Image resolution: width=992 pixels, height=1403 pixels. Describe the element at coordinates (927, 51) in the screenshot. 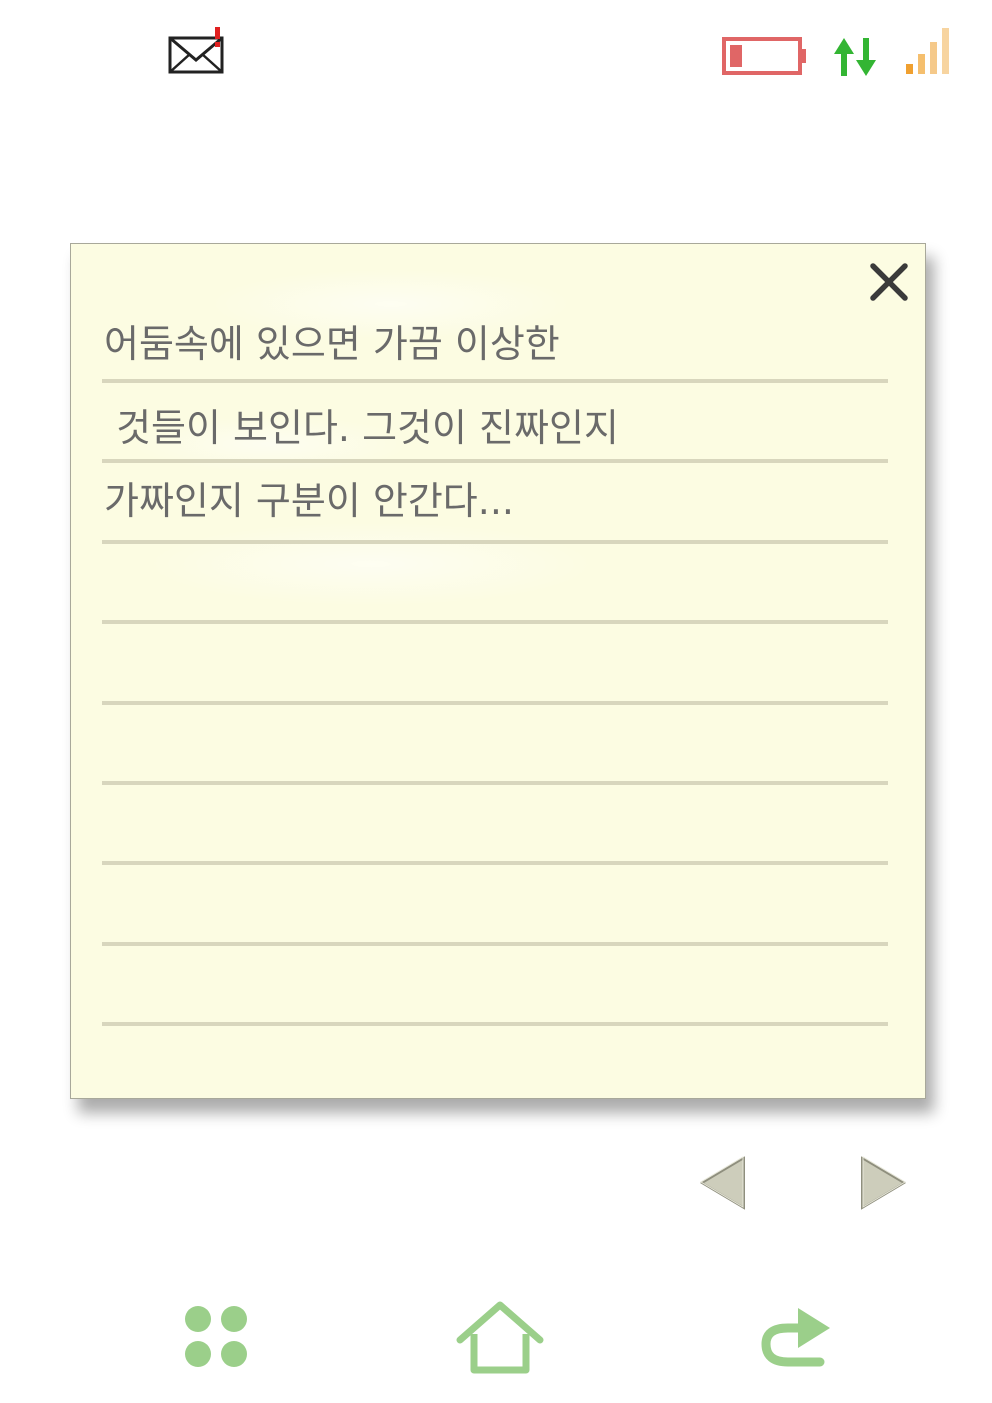

I see `signal-strength-icon` at that location.